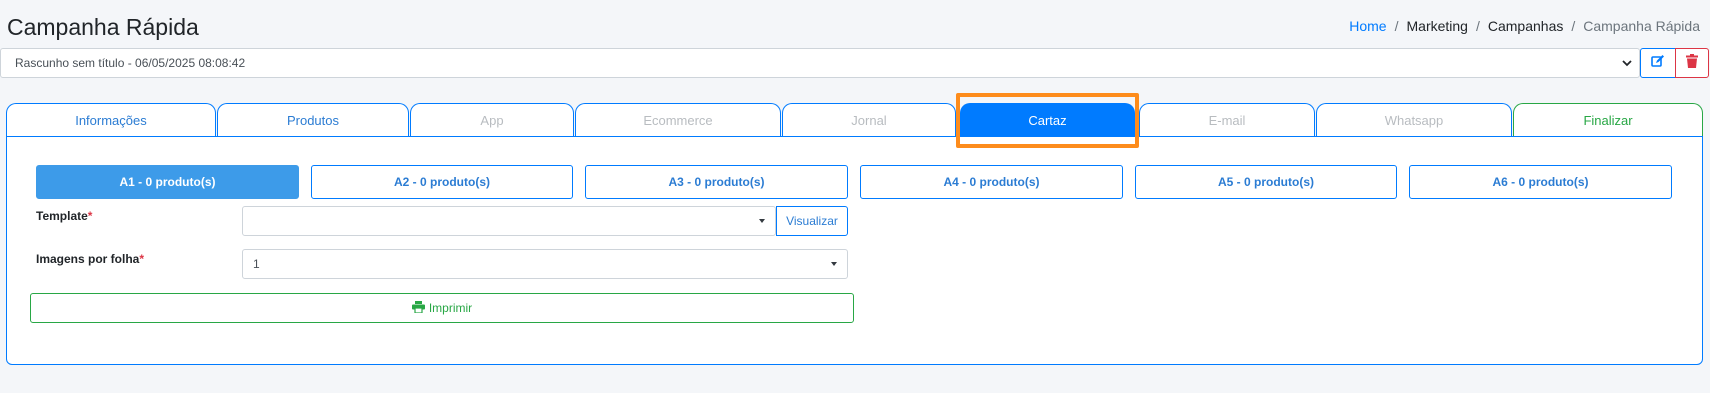 This screenshot has height=393, width=1710. What do you see at coordinates (1047, 120) in the screenshot?
I see `tab-cartaz: Cartaz` at bounding box center [1047, 120].